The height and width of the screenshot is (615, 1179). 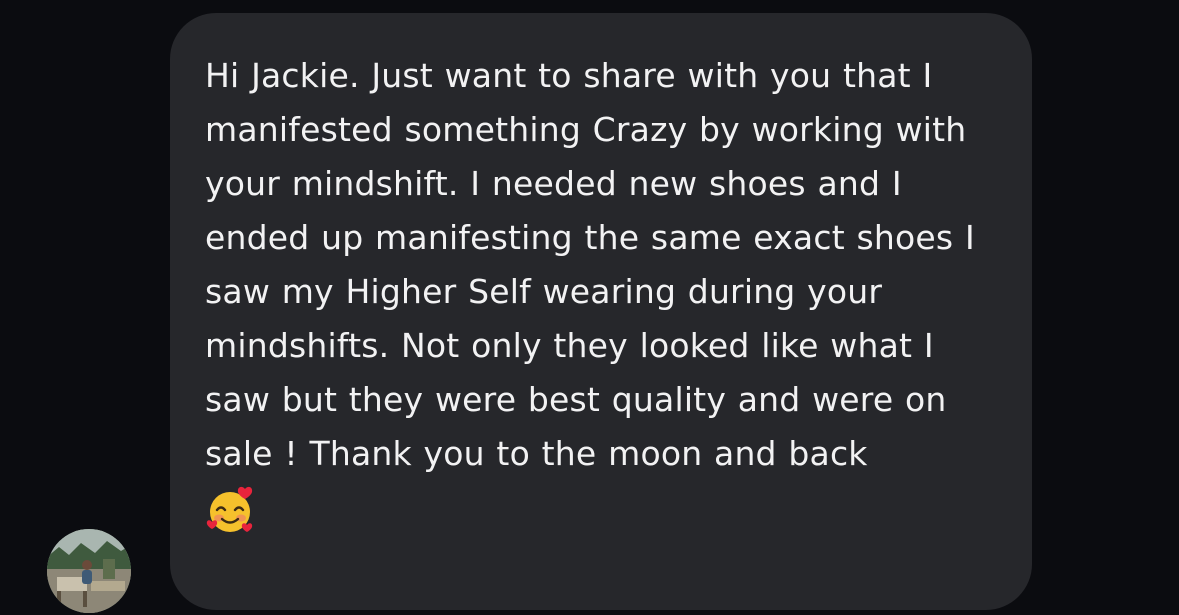 I want to click on profile-photo-icon, so click(x=89, y=571).